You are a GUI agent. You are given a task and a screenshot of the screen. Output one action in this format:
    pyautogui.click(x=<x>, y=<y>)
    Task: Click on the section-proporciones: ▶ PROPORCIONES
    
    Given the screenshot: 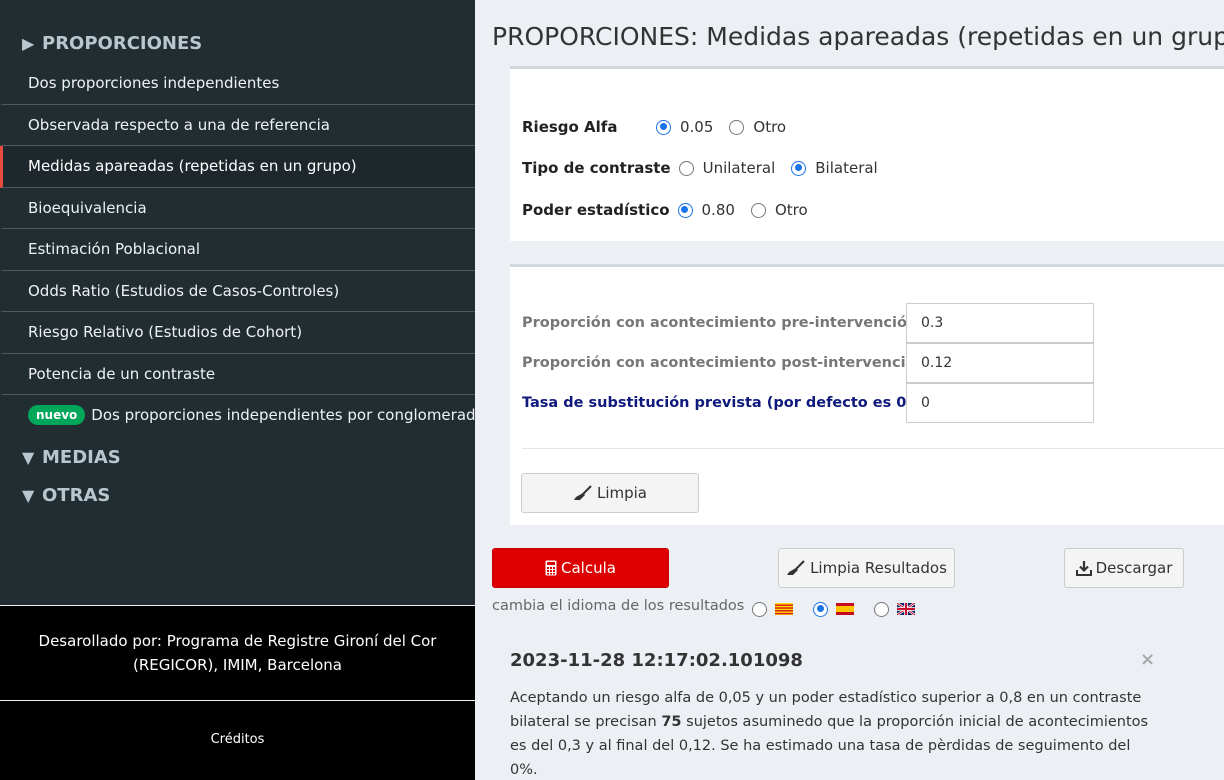 What is the action you would take?
    pyautogui.click(x=237, y=44)
    